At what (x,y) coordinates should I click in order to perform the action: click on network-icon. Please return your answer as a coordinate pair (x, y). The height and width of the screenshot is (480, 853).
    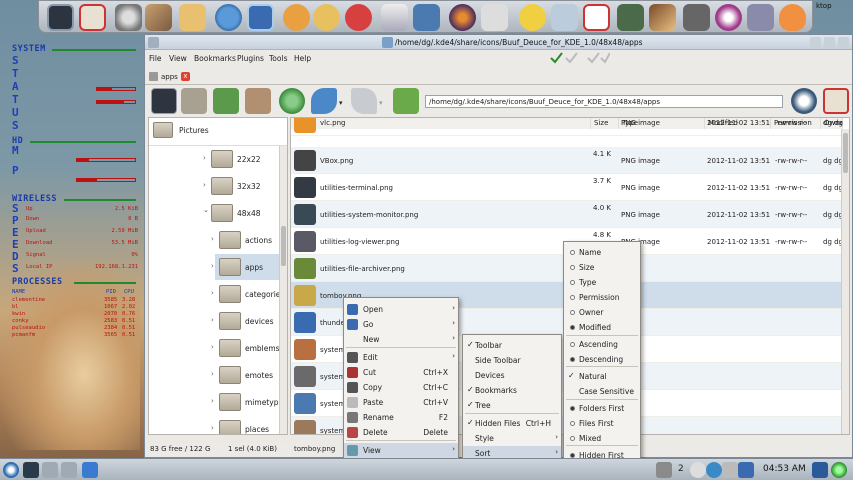
    Looking at the image, I should click on (714, 470).